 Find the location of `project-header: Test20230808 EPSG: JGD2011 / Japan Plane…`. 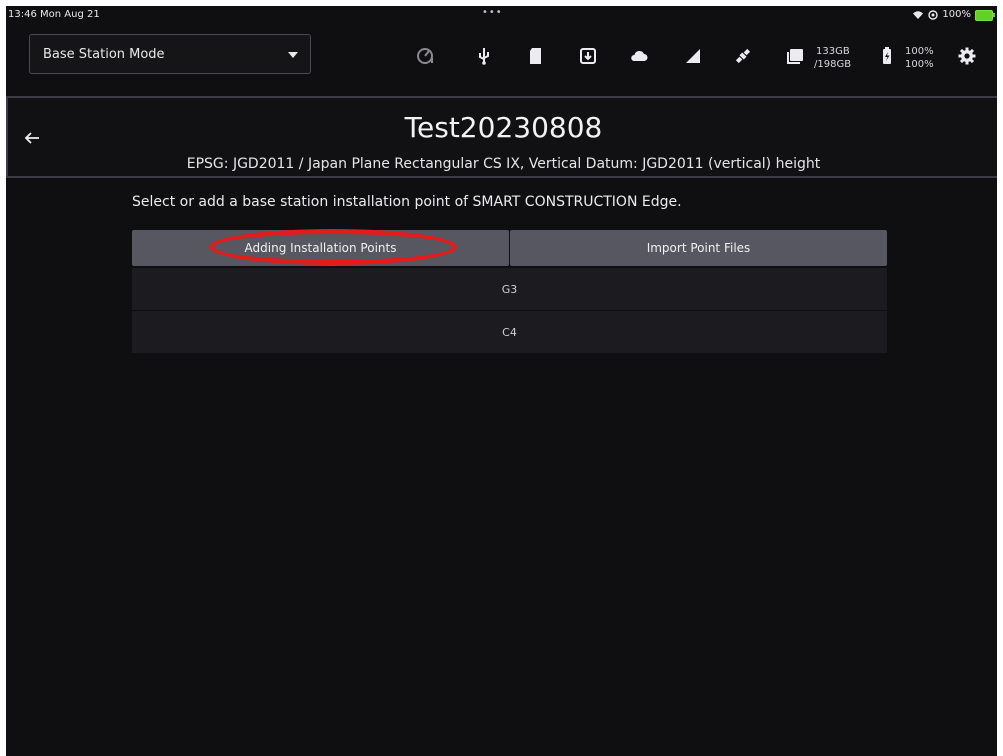

project-header: Test20230808 EPSG: JGD2011 / Japan Plane… is located at coordinates (501, 137).